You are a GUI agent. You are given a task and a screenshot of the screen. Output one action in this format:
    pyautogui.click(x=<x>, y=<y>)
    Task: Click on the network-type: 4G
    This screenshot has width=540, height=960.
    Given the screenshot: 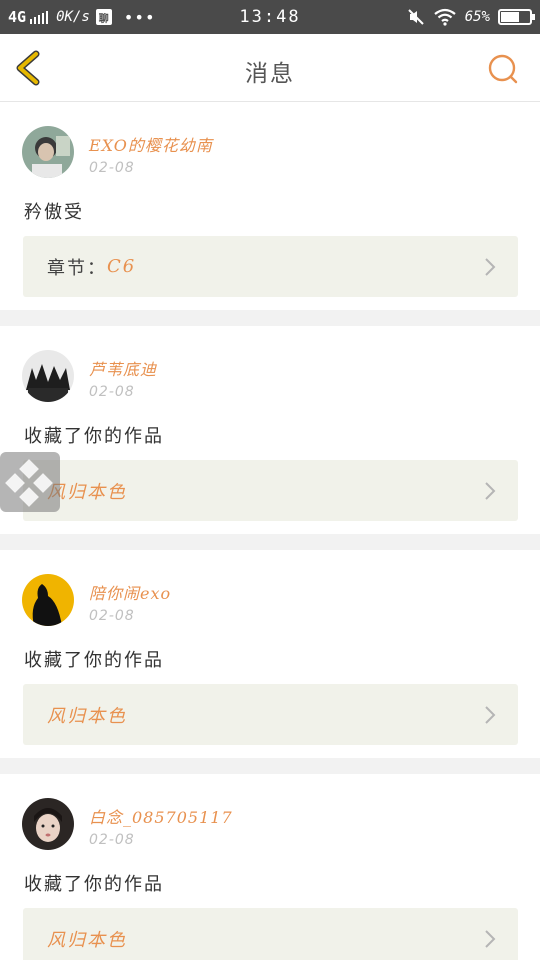 What is the action you would take?
    pyautogui.click(x=17, y=17)
    